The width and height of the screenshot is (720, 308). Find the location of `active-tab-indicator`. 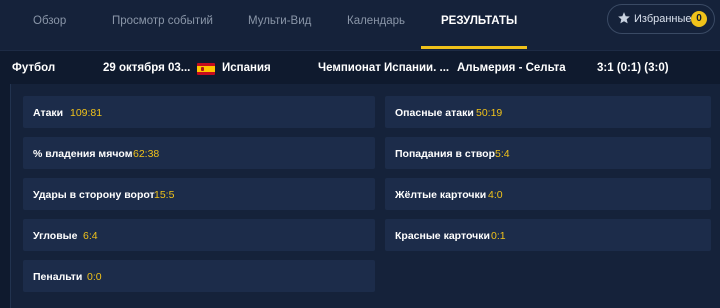

active-tab-indicator is located at coordinates (474, 47).